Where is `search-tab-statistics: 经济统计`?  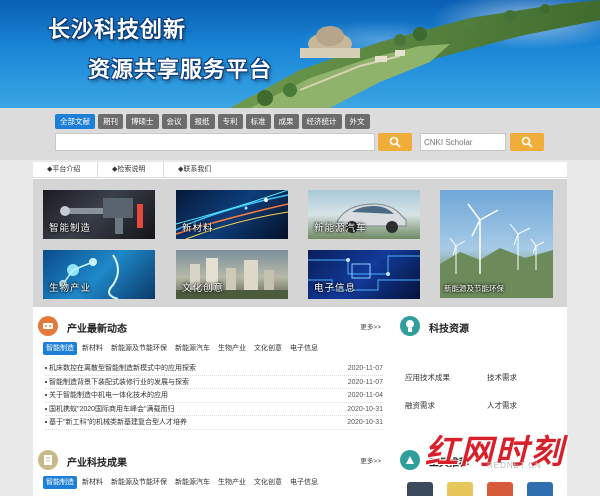 search-tab-statistics: 经济统计 is located at coordinates (321, 121).